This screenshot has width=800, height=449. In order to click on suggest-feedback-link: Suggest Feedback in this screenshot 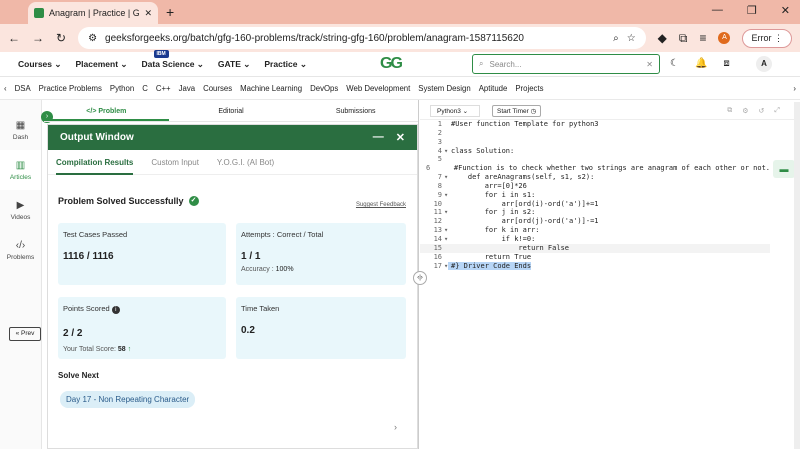, I will do `click(381, 205)`.